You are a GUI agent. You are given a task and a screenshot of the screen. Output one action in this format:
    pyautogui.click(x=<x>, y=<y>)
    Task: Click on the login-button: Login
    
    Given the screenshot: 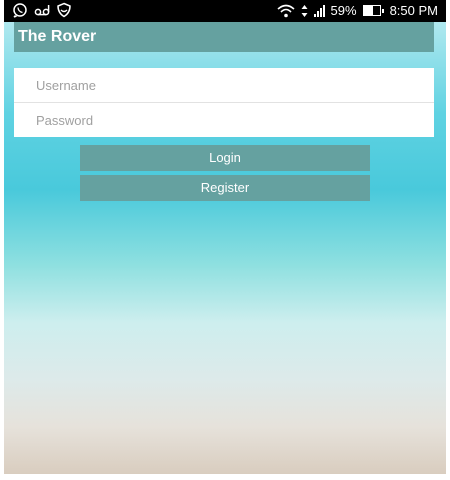 What is the action you would take?
    pyautogui.click(x=225, y=158)
    